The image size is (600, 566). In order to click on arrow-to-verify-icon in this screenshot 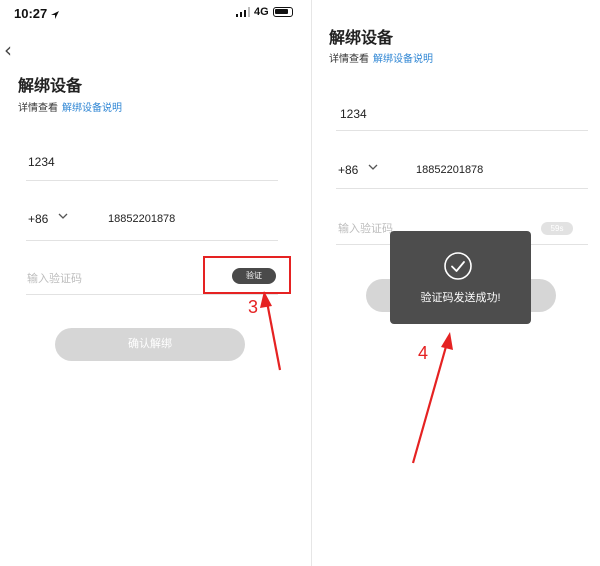, I will do `click(271, 331)`.